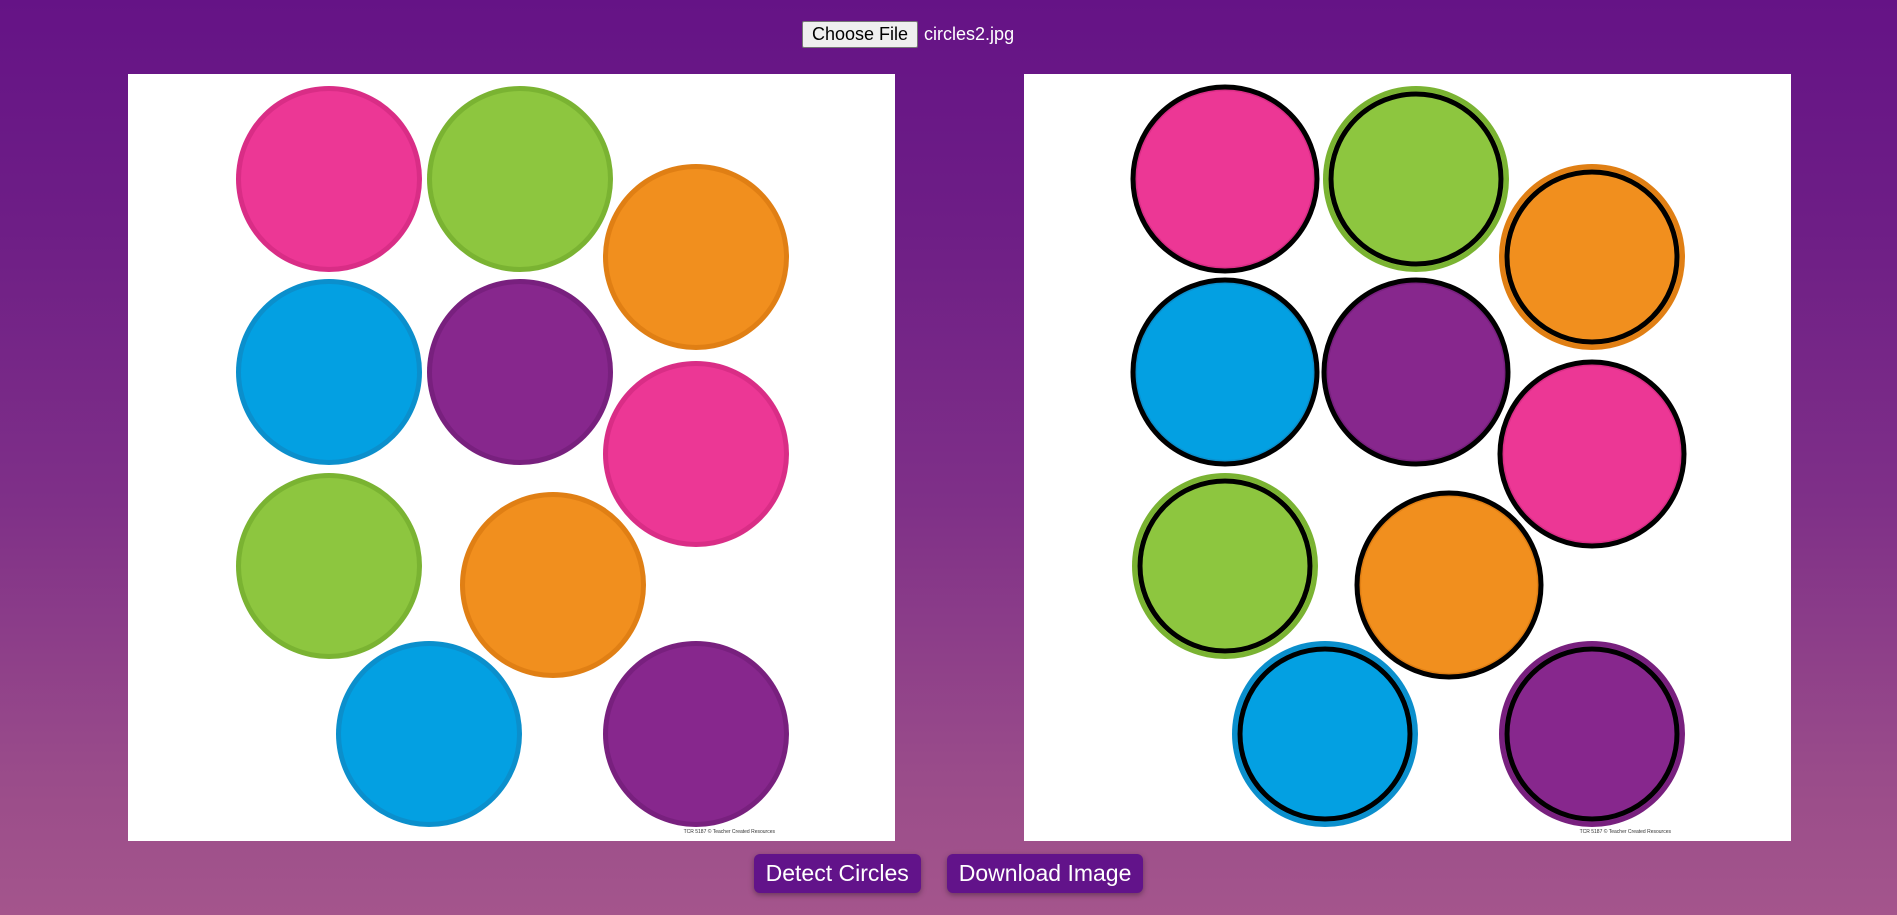  What do you see at coordinates (1625, 832) in the screenshot?
I see `detected-credit-text: TCR 5187 © Teacher Created Resources` at bounding box center [1625, 832].